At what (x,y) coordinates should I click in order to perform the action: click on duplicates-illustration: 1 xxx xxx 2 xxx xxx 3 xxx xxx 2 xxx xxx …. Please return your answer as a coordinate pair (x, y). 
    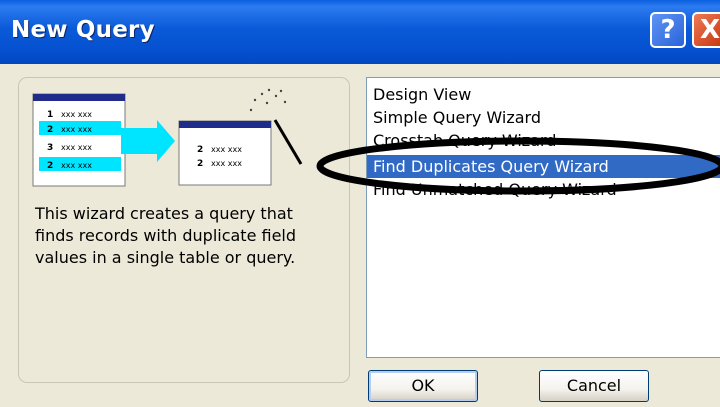
    Looking at the image, I should click on (167, 137).